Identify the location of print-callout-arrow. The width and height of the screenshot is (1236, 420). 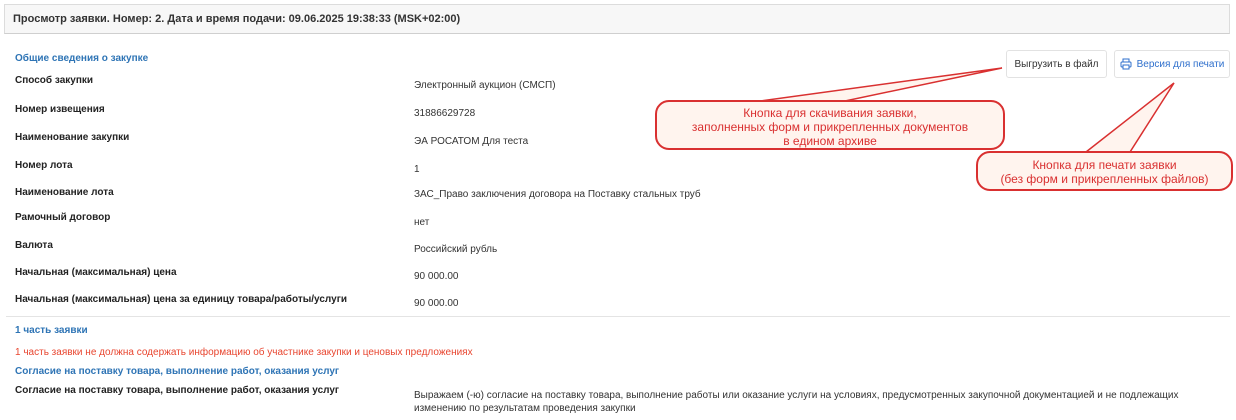
(1129, 117).